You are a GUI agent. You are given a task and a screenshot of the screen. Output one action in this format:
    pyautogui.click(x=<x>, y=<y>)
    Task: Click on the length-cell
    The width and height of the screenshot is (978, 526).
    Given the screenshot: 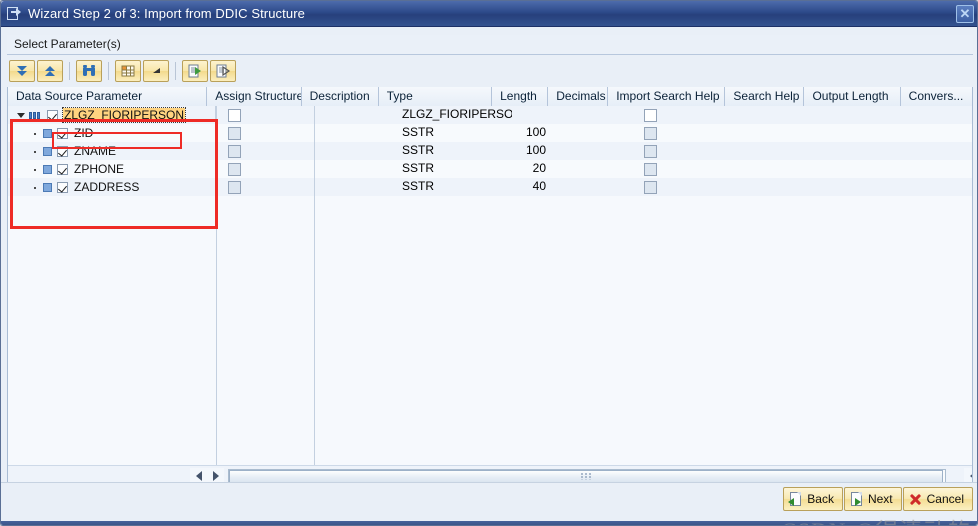 What is the action you would take?
    pyautogui.click(x=541, y=115)
    